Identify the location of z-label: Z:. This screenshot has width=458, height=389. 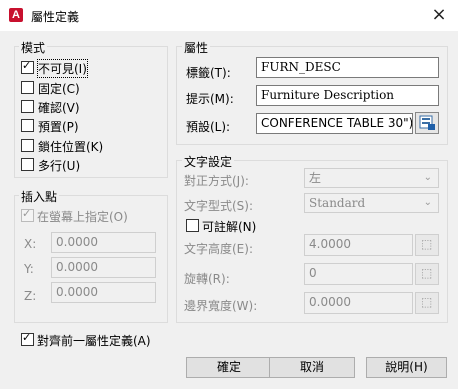
(30, 296).